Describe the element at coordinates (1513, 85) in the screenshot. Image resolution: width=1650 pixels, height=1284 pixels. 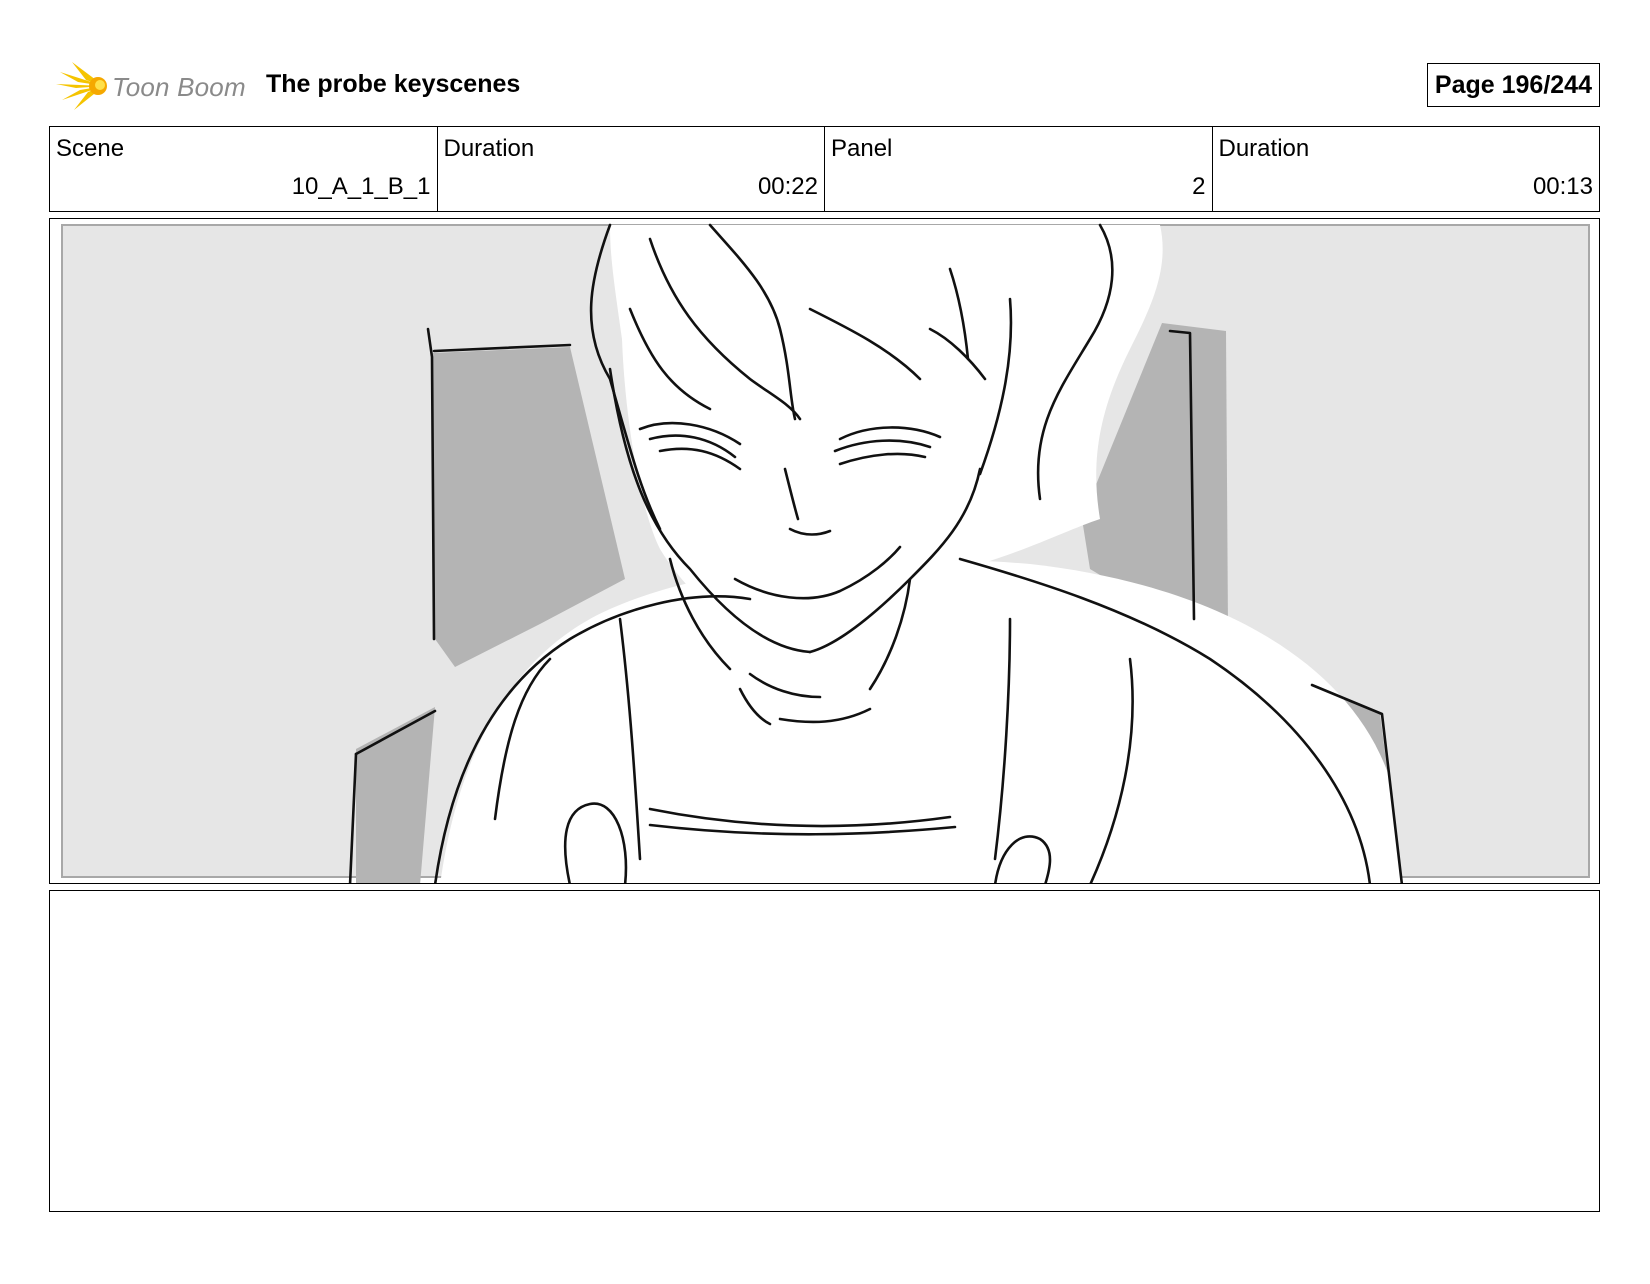
I see `page-number: Page 196/244` at that location.